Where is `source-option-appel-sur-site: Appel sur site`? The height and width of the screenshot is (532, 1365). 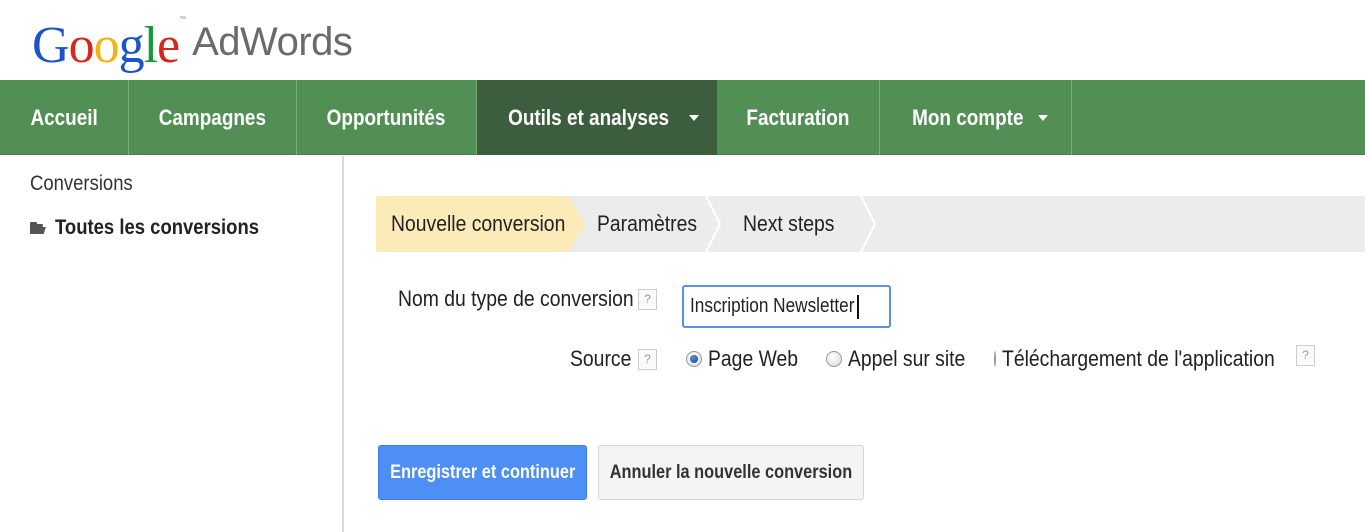 source-option-appel-sur-site: Appel sur site is located at coordinates (910, 359).